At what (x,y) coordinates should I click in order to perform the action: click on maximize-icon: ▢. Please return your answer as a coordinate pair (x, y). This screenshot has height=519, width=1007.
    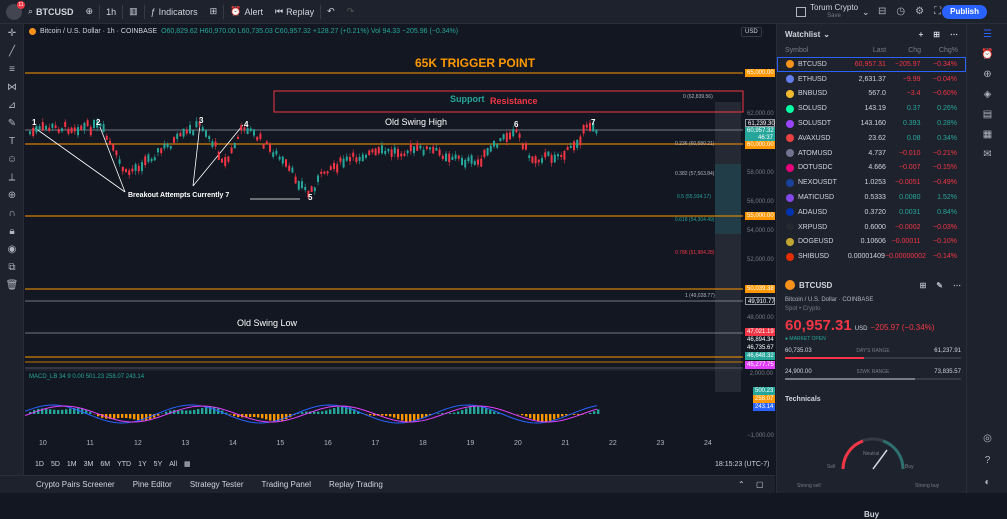
    Looking at the image, I should click on (760, 484).